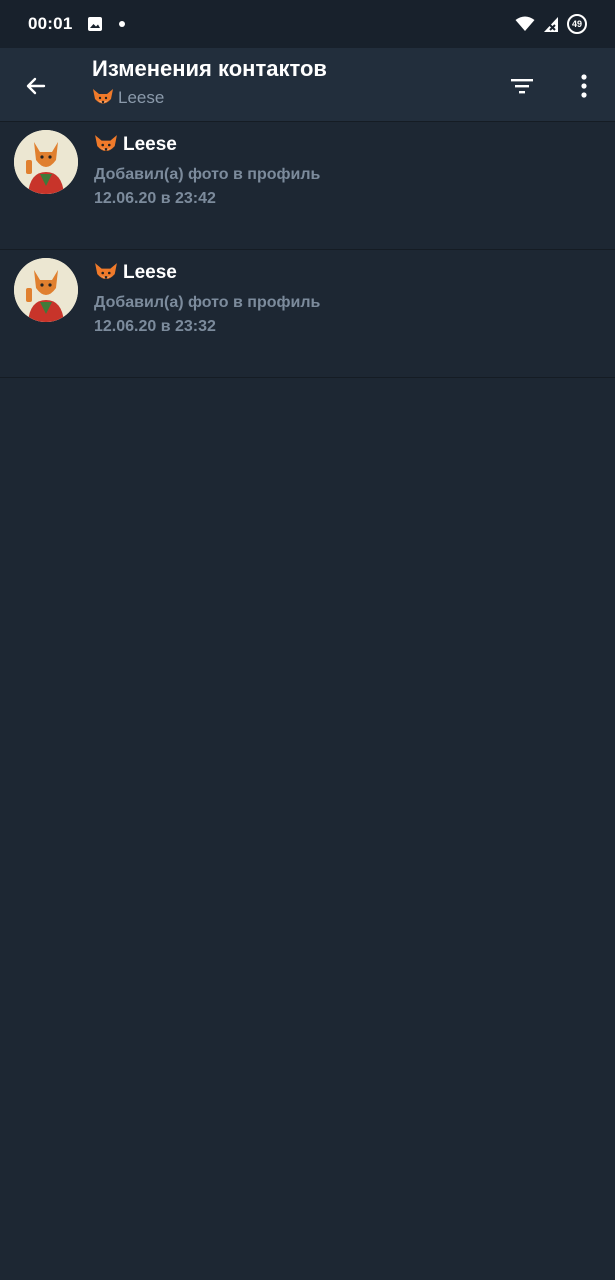  I want to click on back-arrow-icon, so click(36, 86).